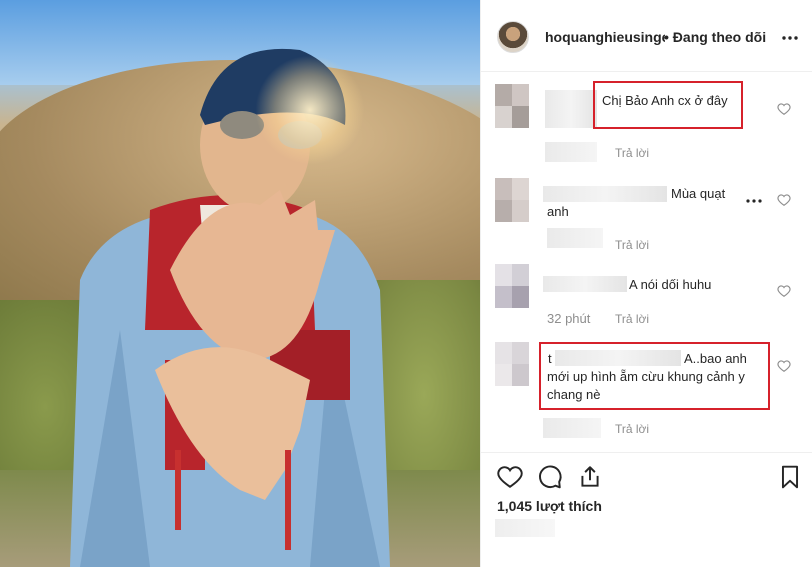  Describe the element at coordinates (549, 506) in the screenshot. I see `like-count: 1,045 lượt thích` at that location.